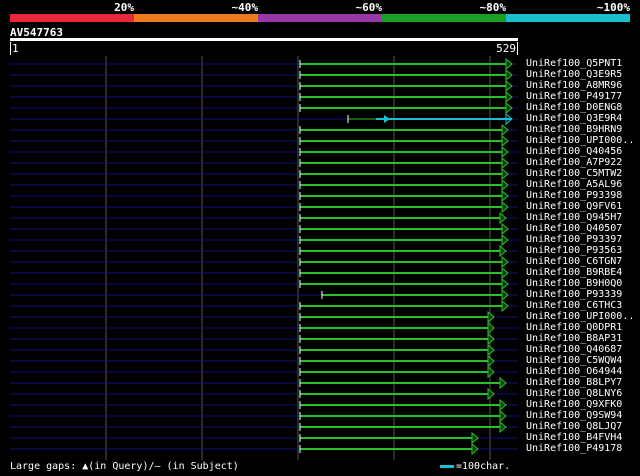  Describe the element at coordinates (574, 294) in the screenshot. I see `hit-label: UniRef100_P93339` at that location.